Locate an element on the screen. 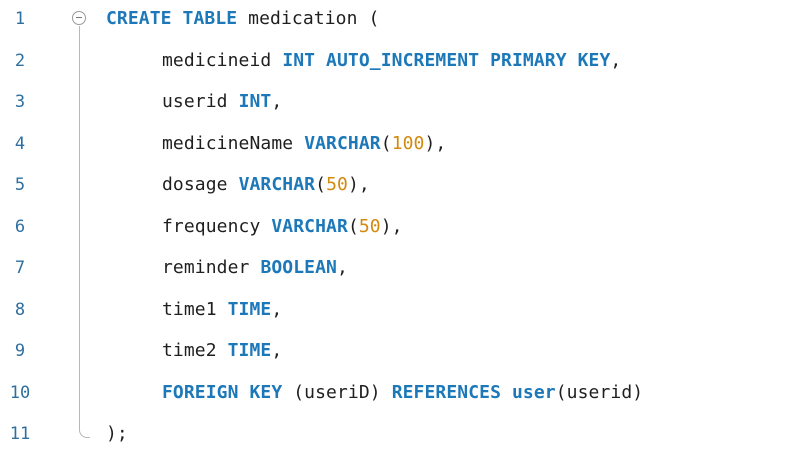 The width and height of the screenshot is (790, 456). code-token-number: 100 is located at coordinates (408, 143).